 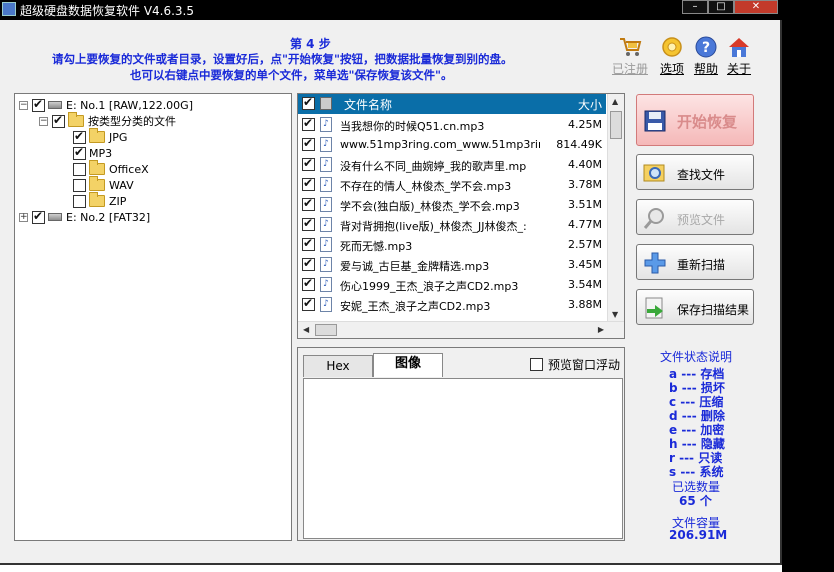 I want to click on tab-hex: Hex, so click(x=338, y=366).